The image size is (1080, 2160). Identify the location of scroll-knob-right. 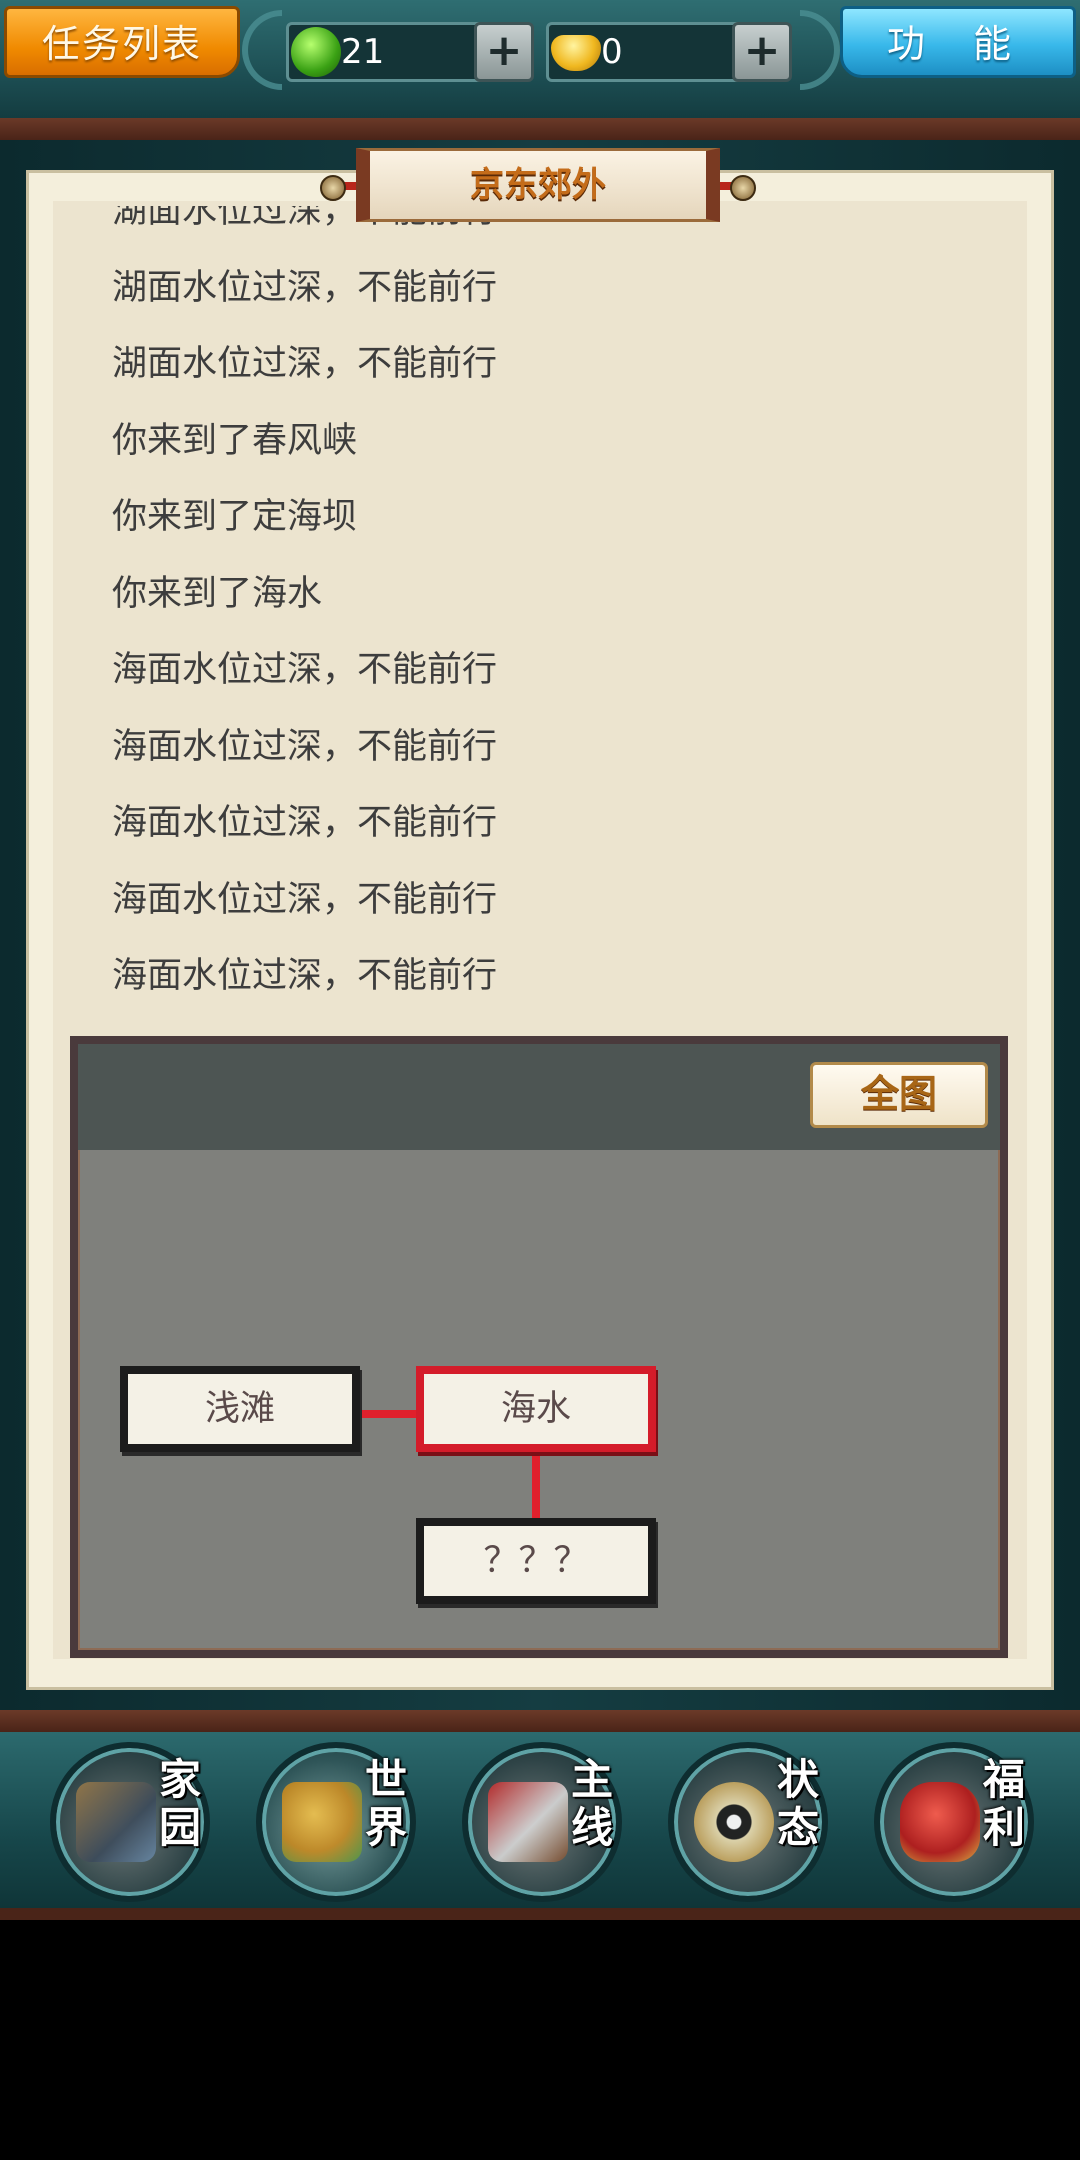
(743, 188).